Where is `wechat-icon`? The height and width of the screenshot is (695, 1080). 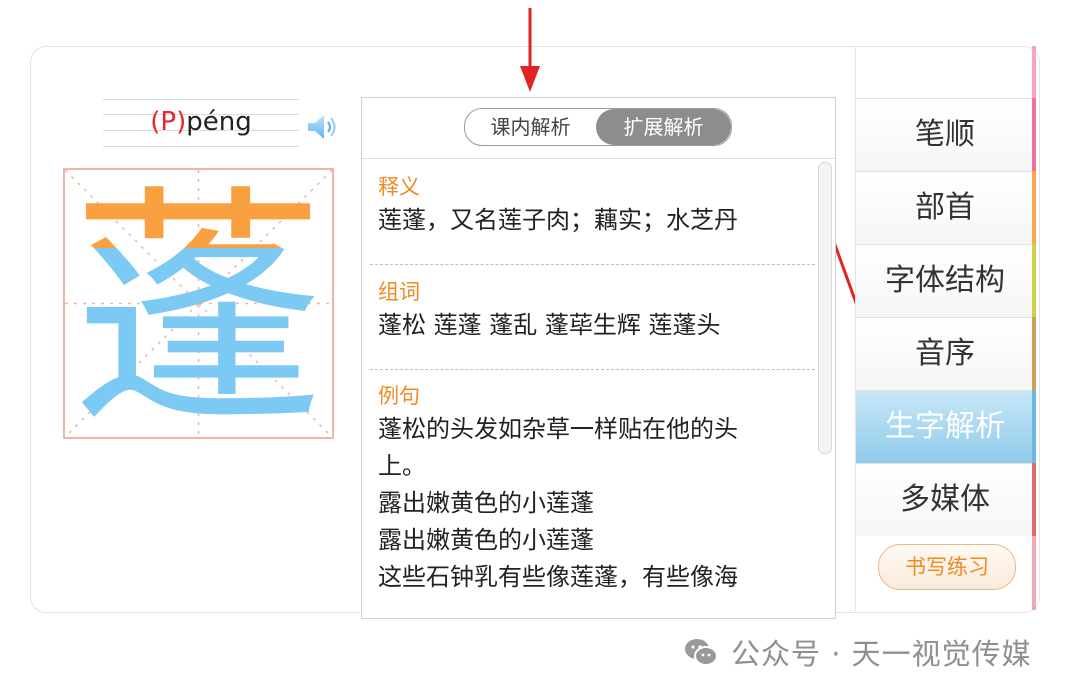 wechat-icon is located at coordinates (701, 652).